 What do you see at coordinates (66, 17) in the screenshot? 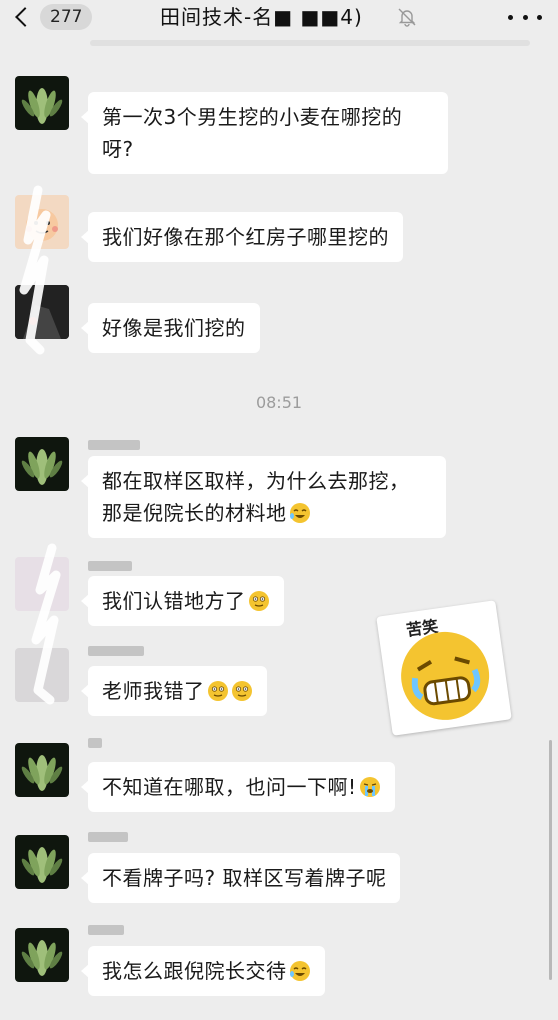
I see `unread-count-badge: 277` at bounding box center [66, 17].